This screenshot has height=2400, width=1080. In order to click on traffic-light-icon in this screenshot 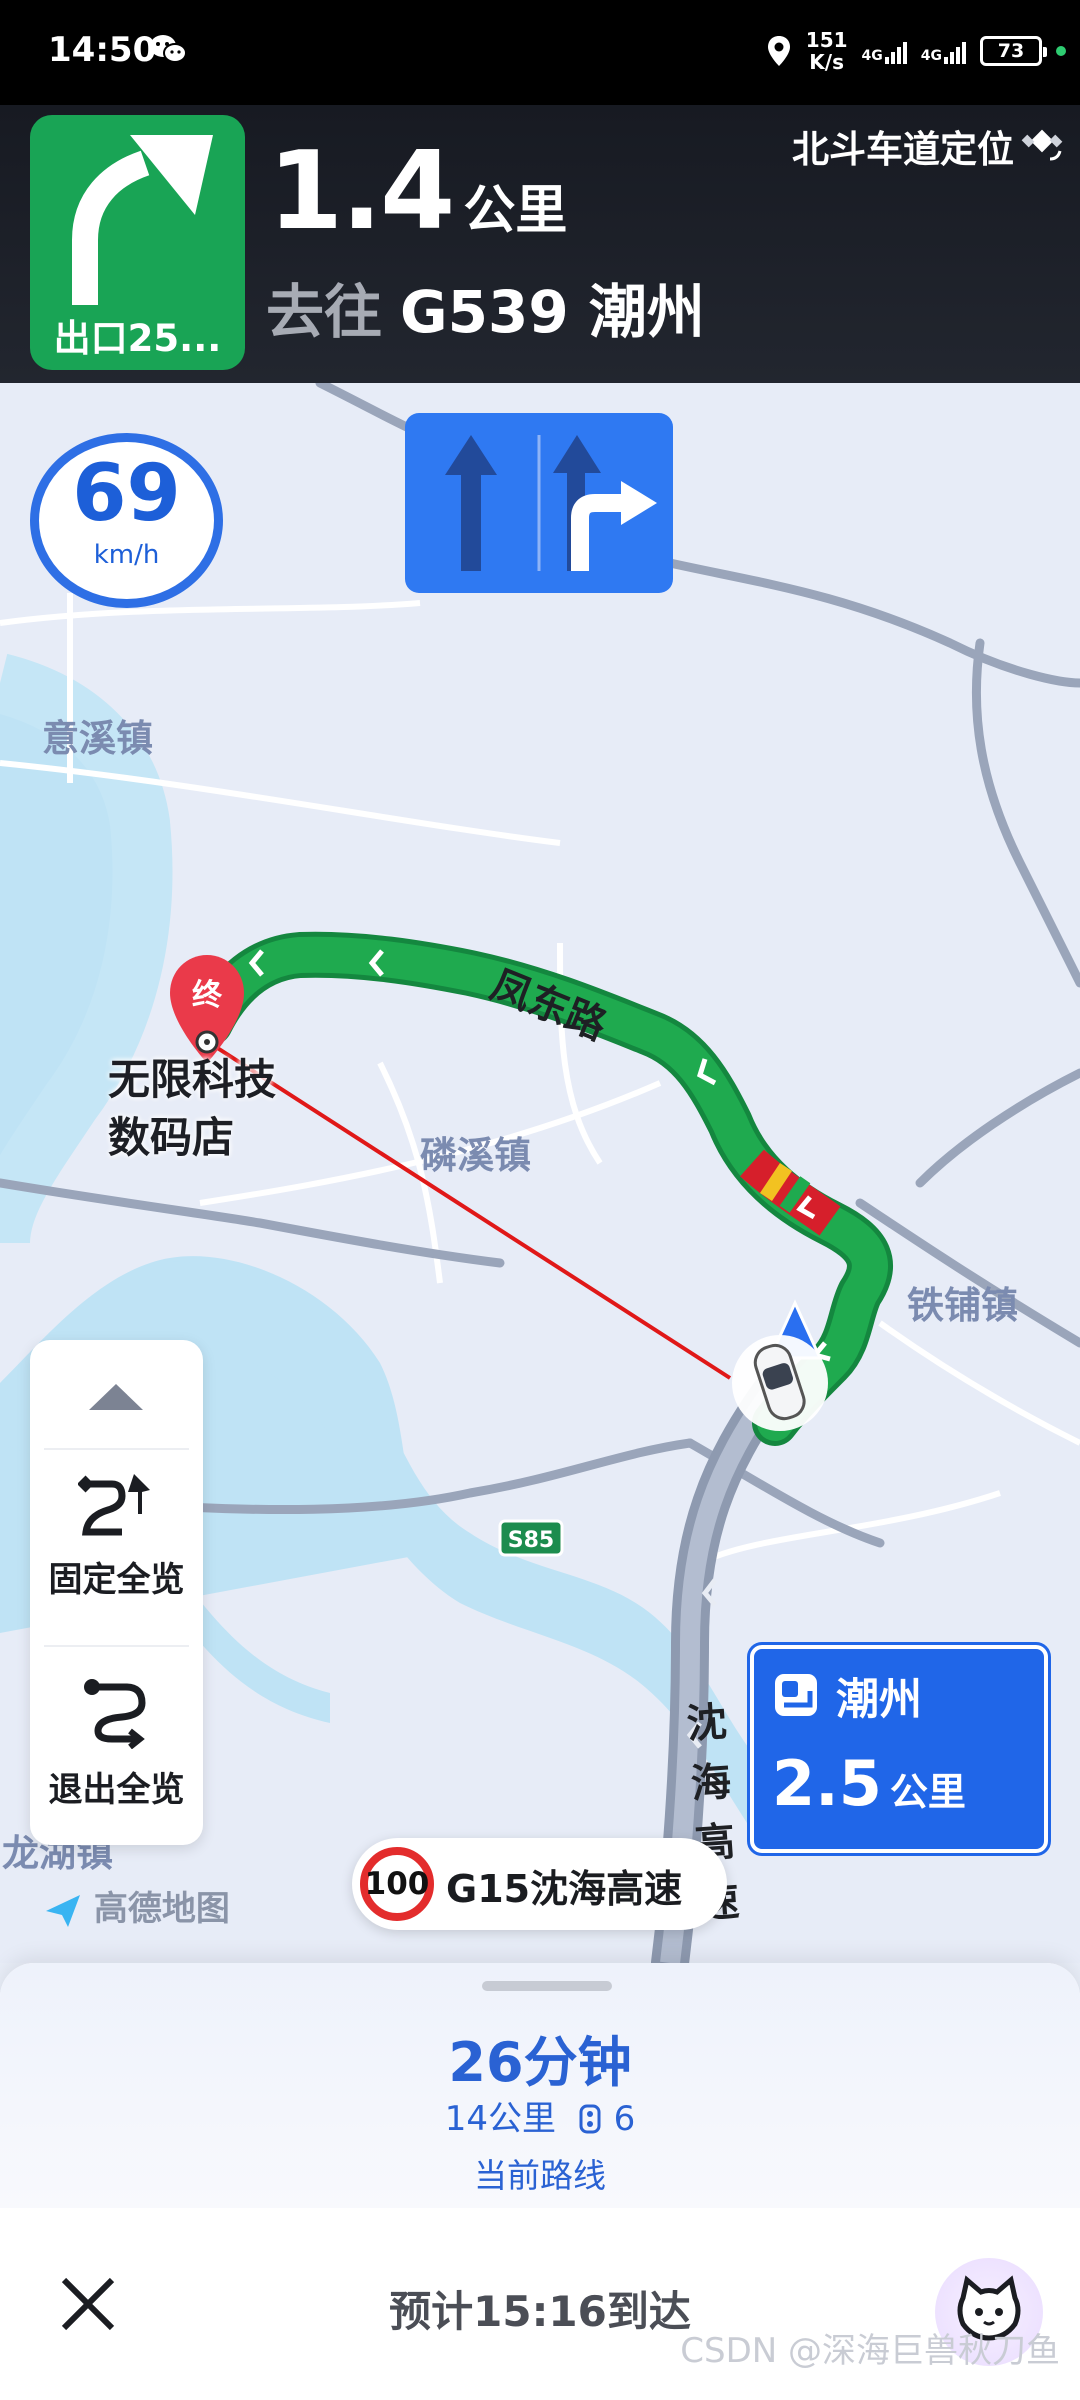, I will do `click(590, 2119)`.